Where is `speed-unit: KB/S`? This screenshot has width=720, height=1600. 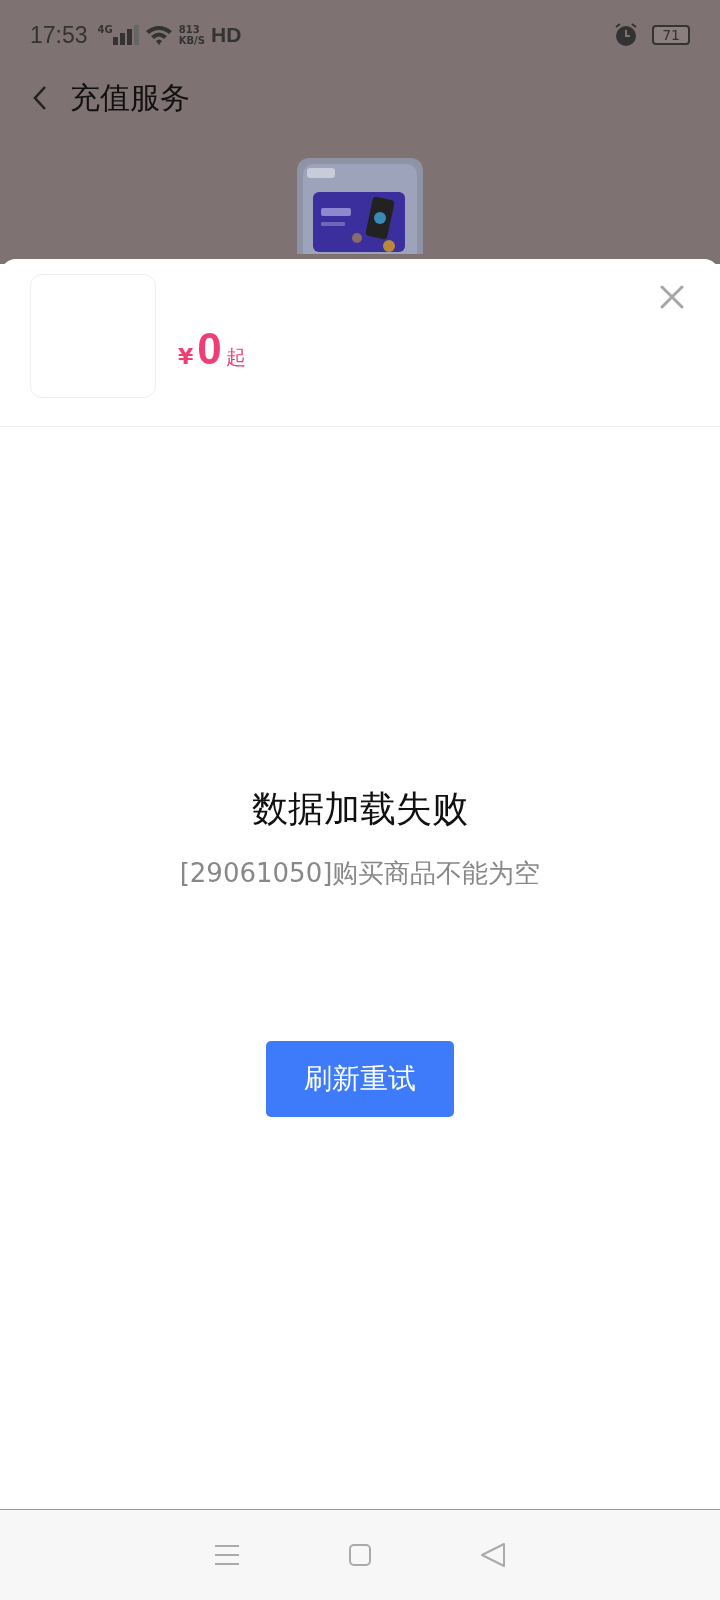
speed-unit: KB/S is located at coordinates (191, 40).